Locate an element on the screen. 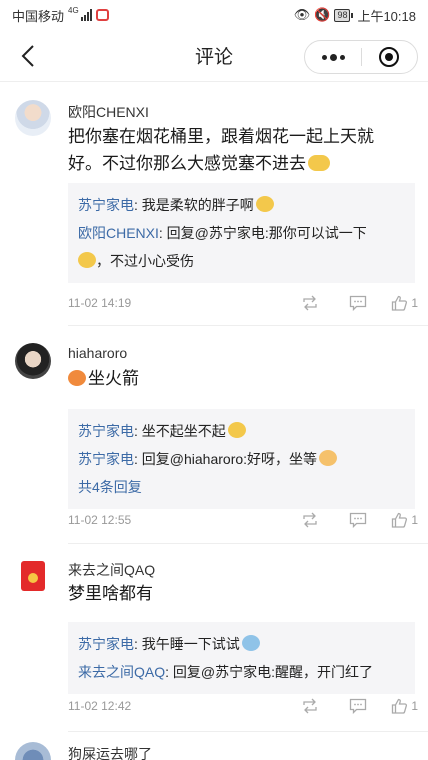  comment-time: 11-02 12:42 is located at coordinates (100, 706).